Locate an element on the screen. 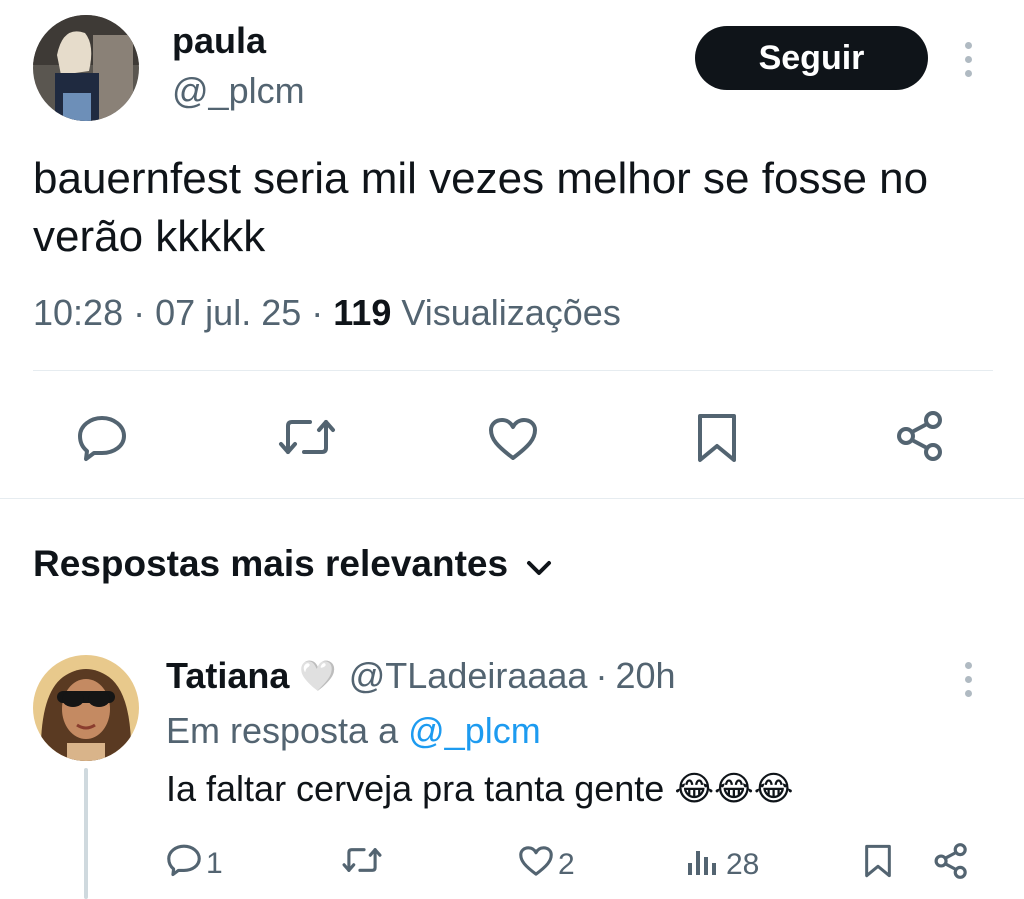 Image resolution: width=1024 pixels, height=899 pixels. in-reply-handle-link: @_plcm is located at coordinates (474, 730).